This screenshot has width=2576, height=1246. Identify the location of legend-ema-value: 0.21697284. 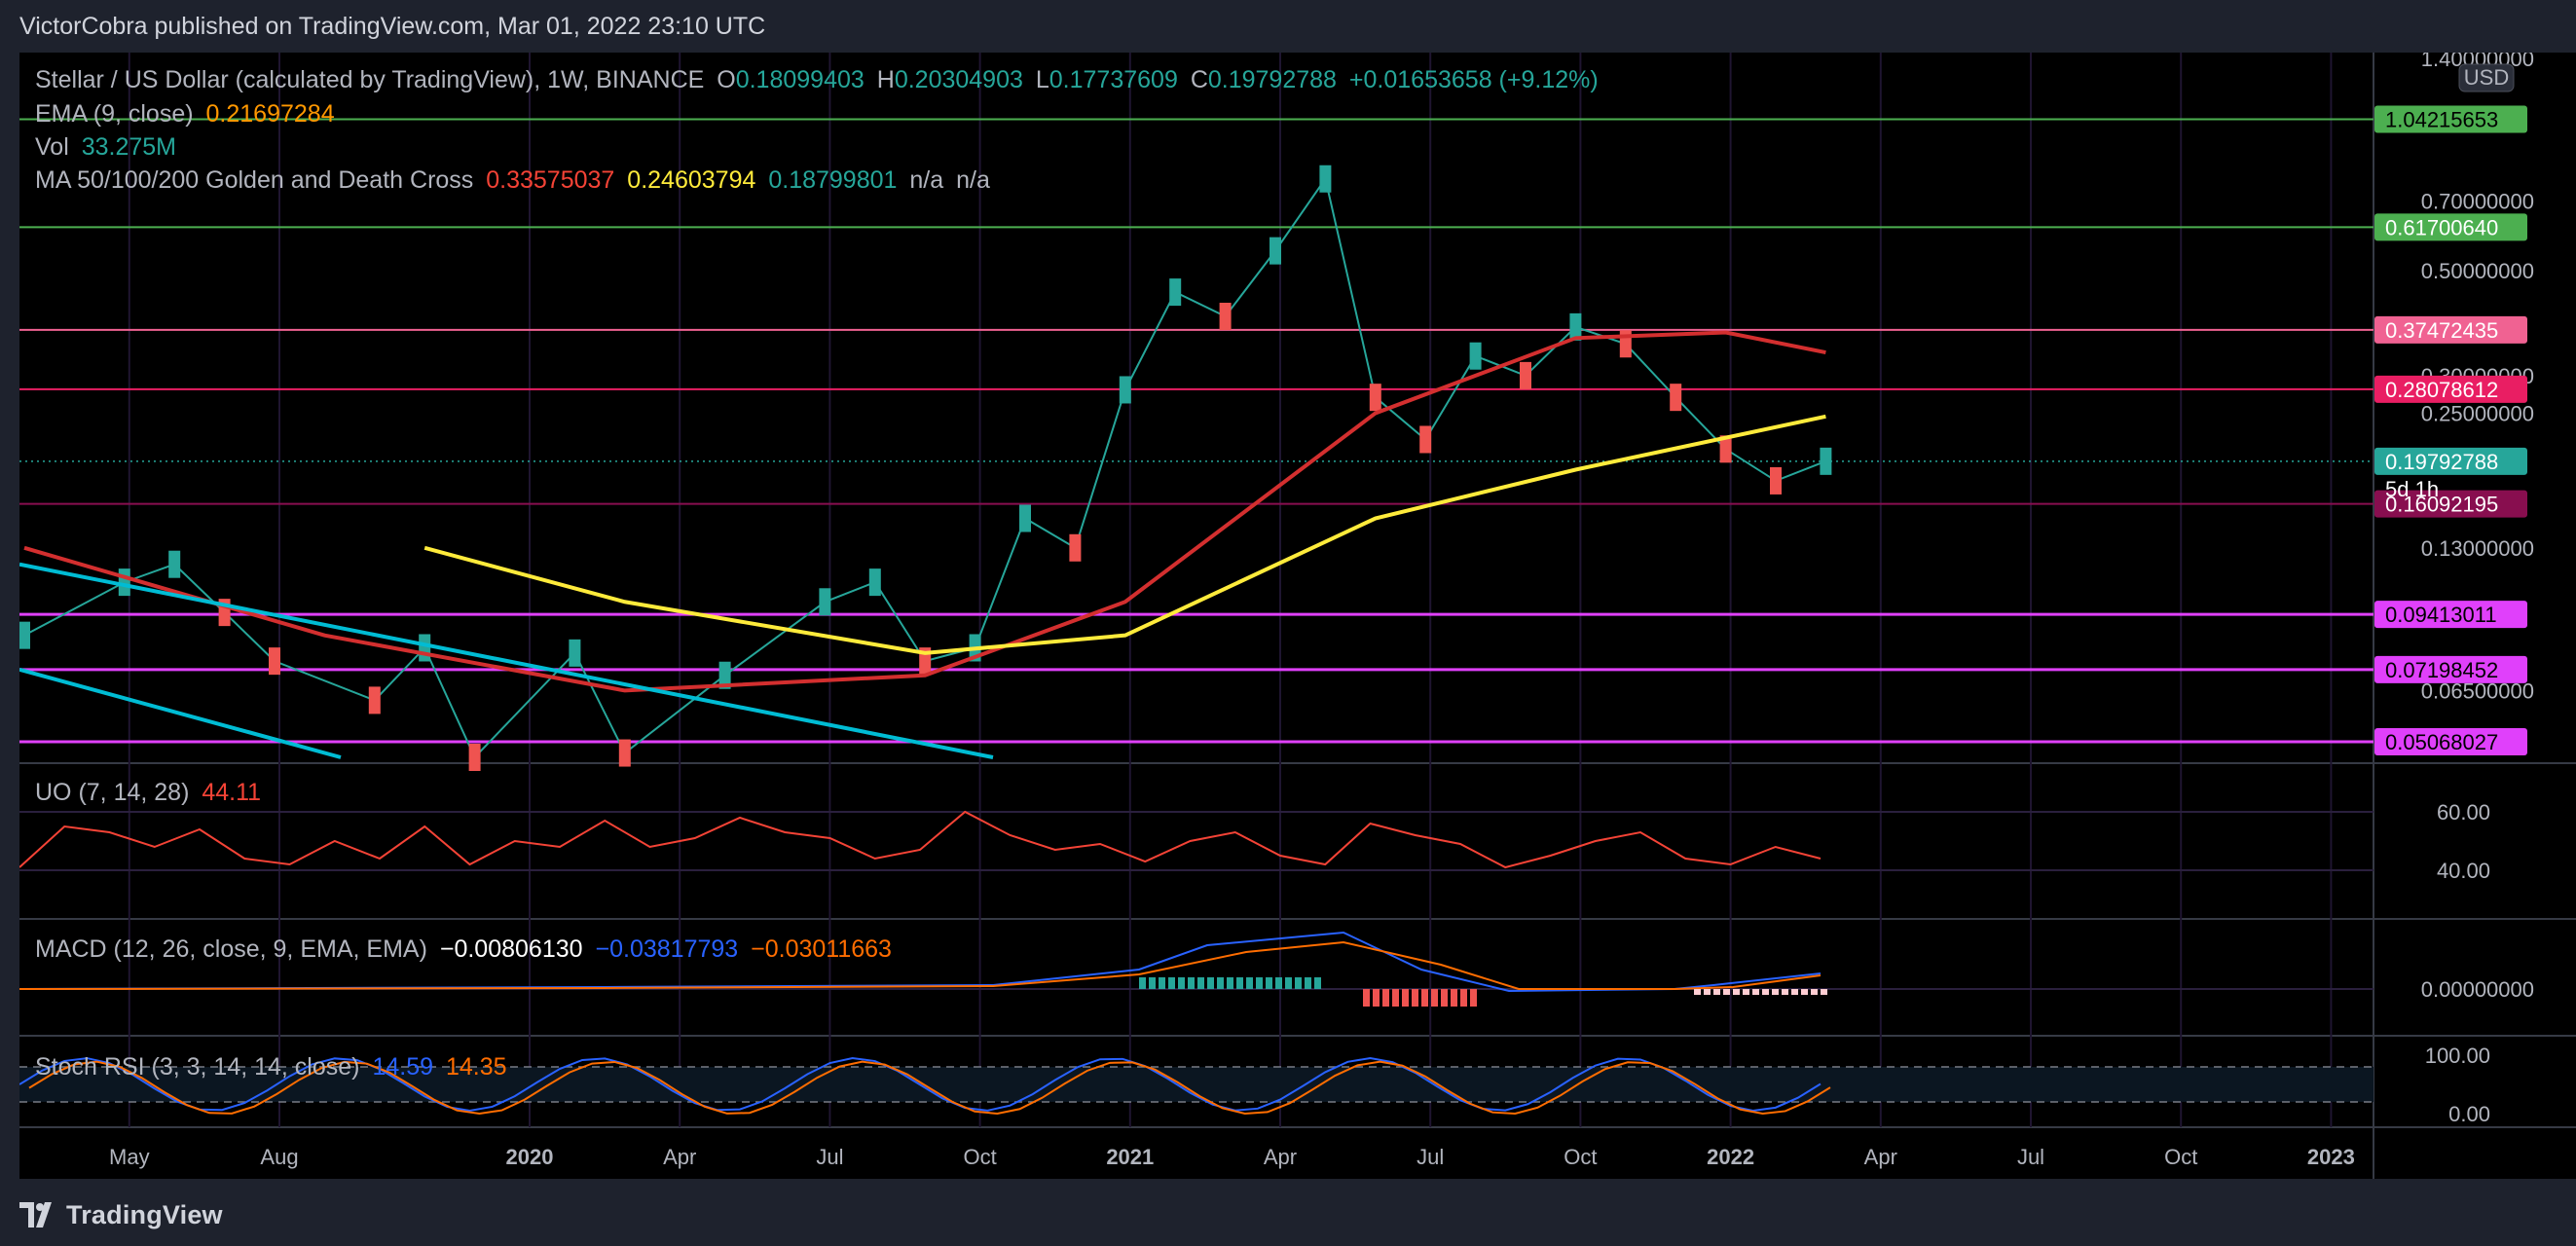
(270, 114).